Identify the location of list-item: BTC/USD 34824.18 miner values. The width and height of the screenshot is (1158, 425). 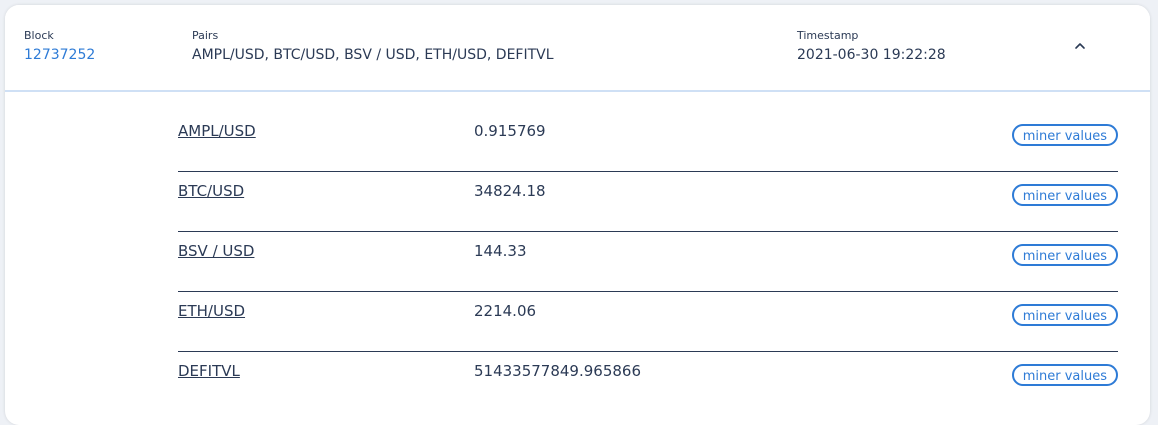
(648, 202).